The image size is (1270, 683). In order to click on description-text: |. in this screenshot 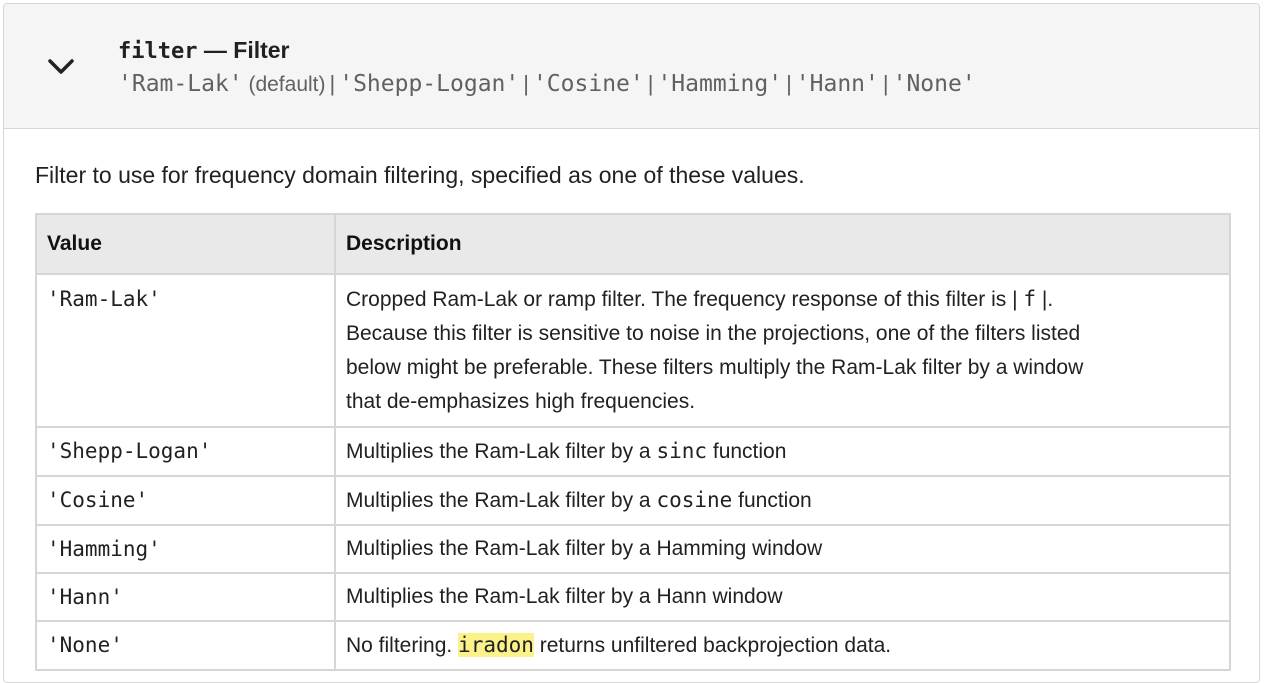, I will do `click(1045, 299)`.